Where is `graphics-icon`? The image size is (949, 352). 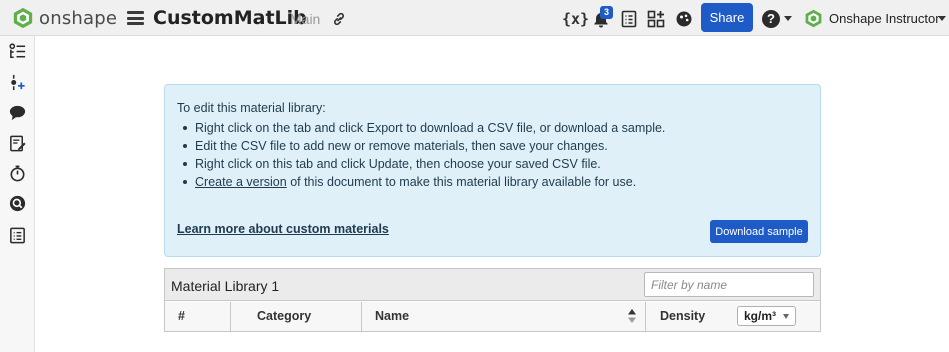
graphics-icon is located at coordinates (684, 19).